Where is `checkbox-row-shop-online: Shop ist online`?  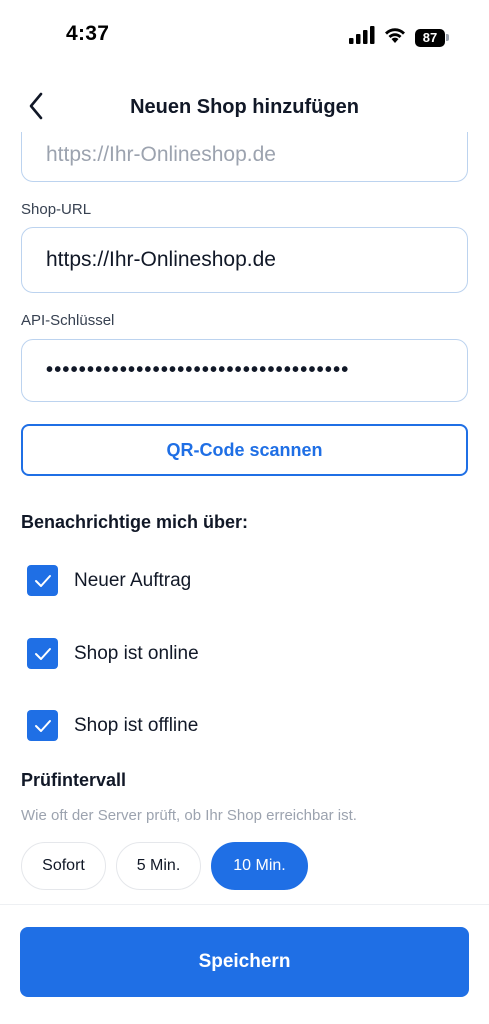 checkbox-row-shop-online: Shop ist online is located at coordinates (113, 653).